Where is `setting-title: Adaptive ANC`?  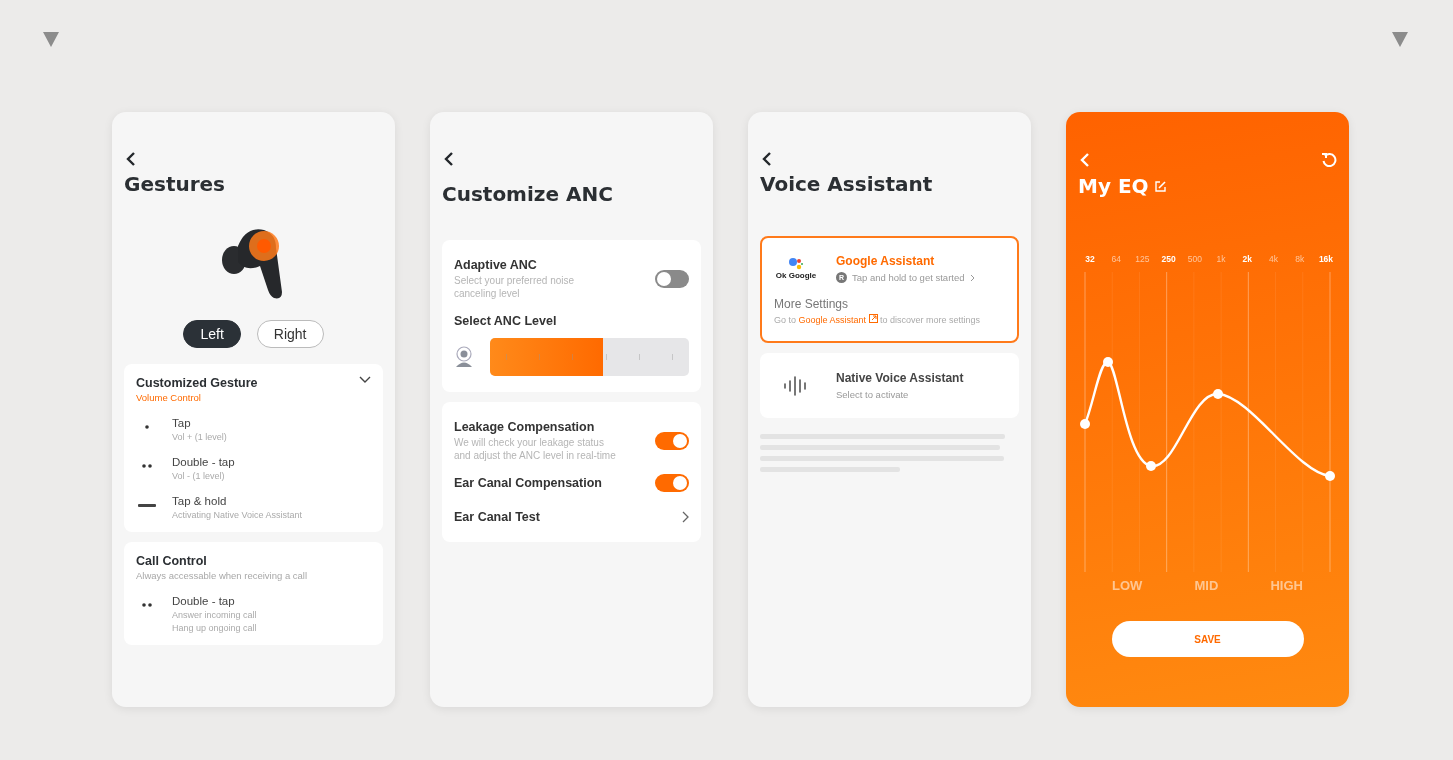 setting-title: Adaptive ANC is located at coordinates (496, 265).